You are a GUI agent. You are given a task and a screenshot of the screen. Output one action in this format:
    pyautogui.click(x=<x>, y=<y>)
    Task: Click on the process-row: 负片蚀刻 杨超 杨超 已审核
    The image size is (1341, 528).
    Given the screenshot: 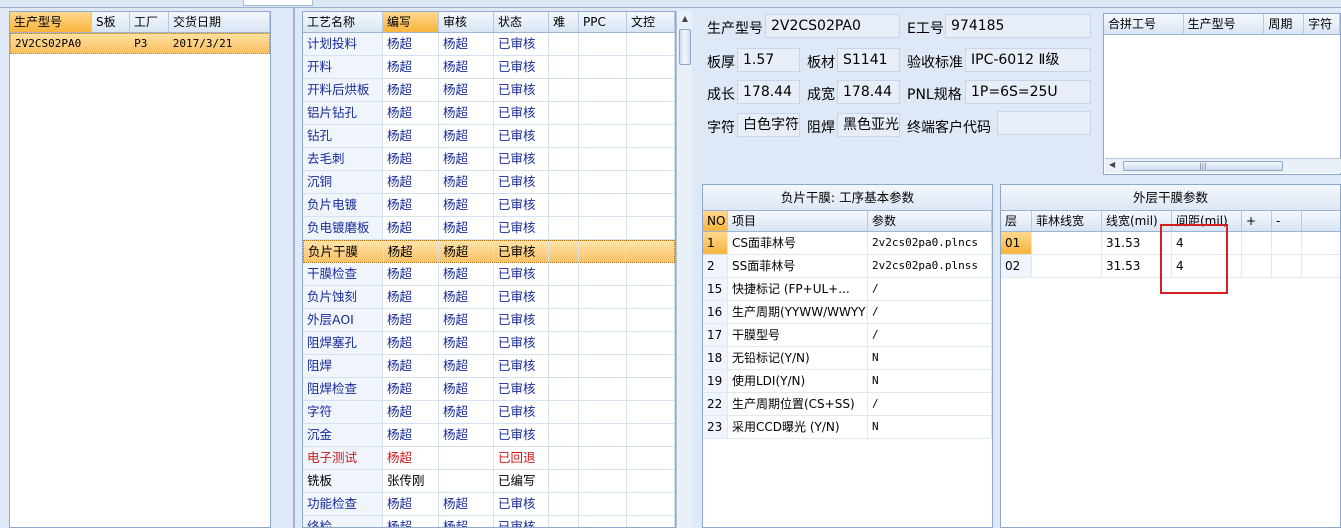 What is the action you would take?
    pyautogui.click(x=489, y=297)
    